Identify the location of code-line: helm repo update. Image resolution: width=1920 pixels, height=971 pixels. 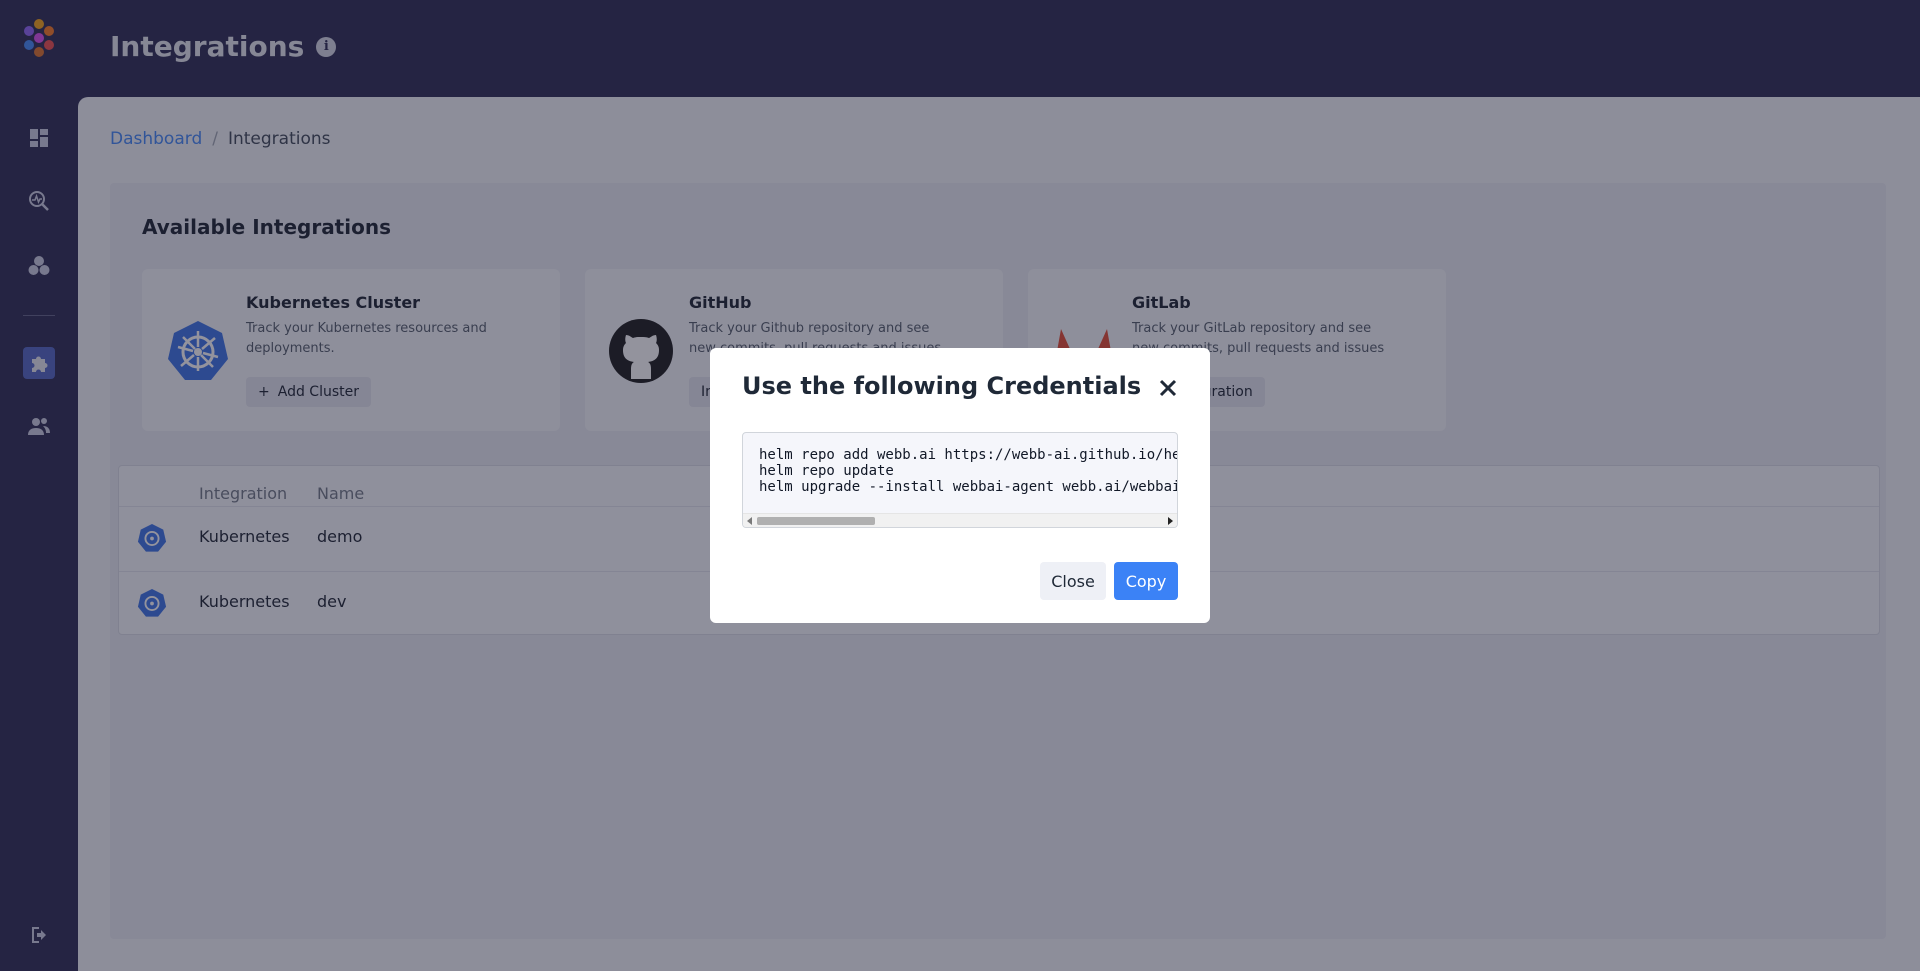
(826, 471).